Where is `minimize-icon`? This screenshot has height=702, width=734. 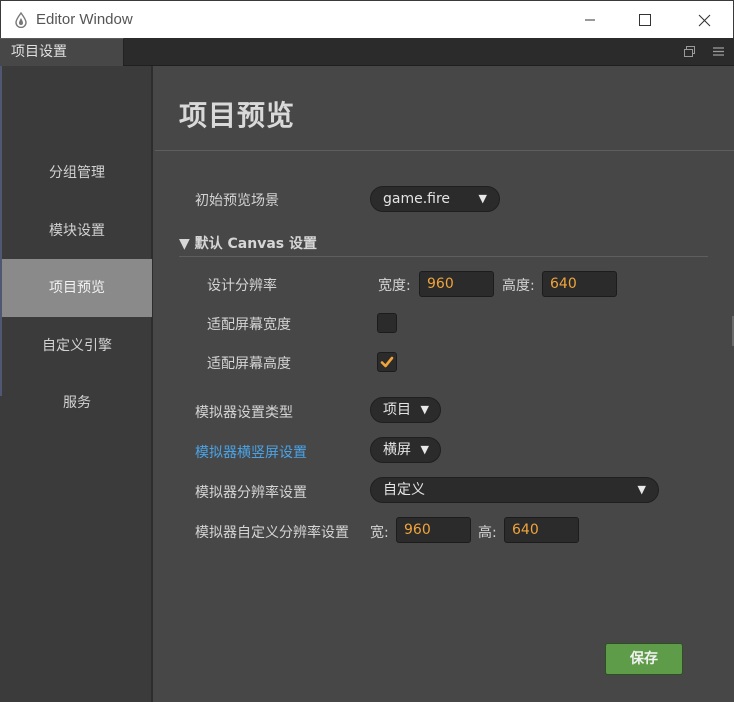
minimize-icon is located at coordinates (590, 20).